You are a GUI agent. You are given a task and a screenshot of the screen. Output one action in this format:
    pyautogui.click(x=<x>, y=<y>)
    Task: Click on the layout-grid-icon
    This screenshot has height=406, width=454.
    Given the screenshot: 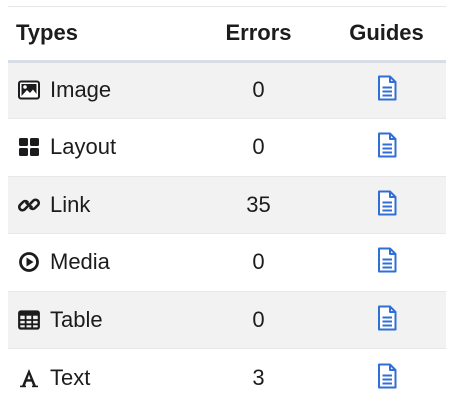 What is the action you would take?
    pyautogui.click(x=29, y=147)
    